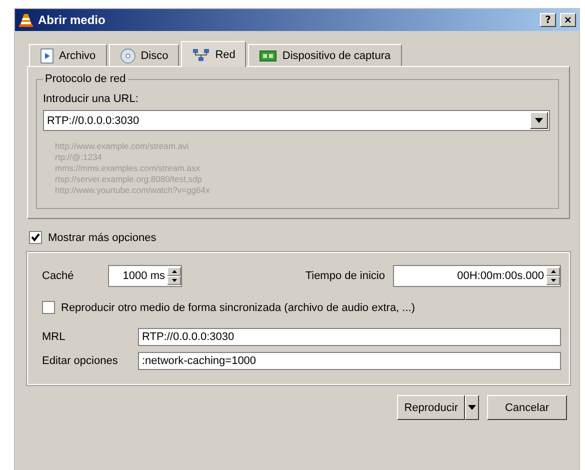 The image size is (585, 470). I want to click on edit-options-field: :network-caching=1000, so click(349, 361).